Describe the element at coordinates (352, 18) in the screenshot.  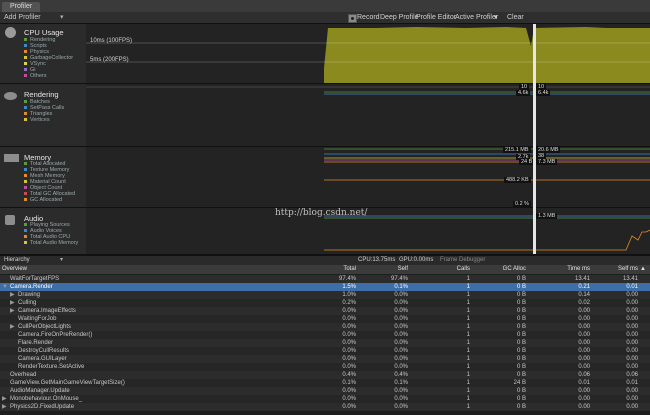
I see `record-icon` at that location.